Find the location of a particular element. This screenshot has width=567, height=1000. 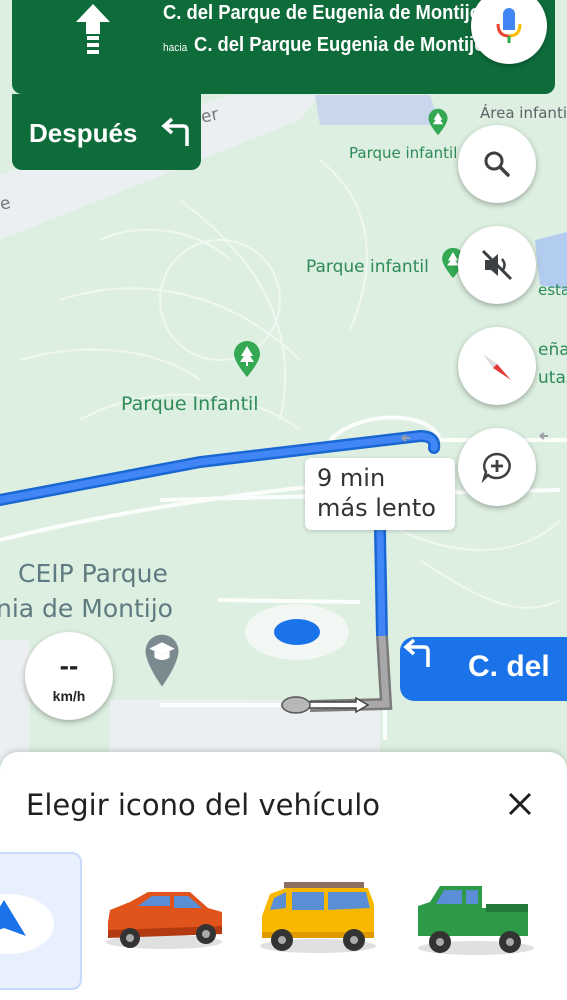

red-sedan-icon is located at coordinates (164, 920).